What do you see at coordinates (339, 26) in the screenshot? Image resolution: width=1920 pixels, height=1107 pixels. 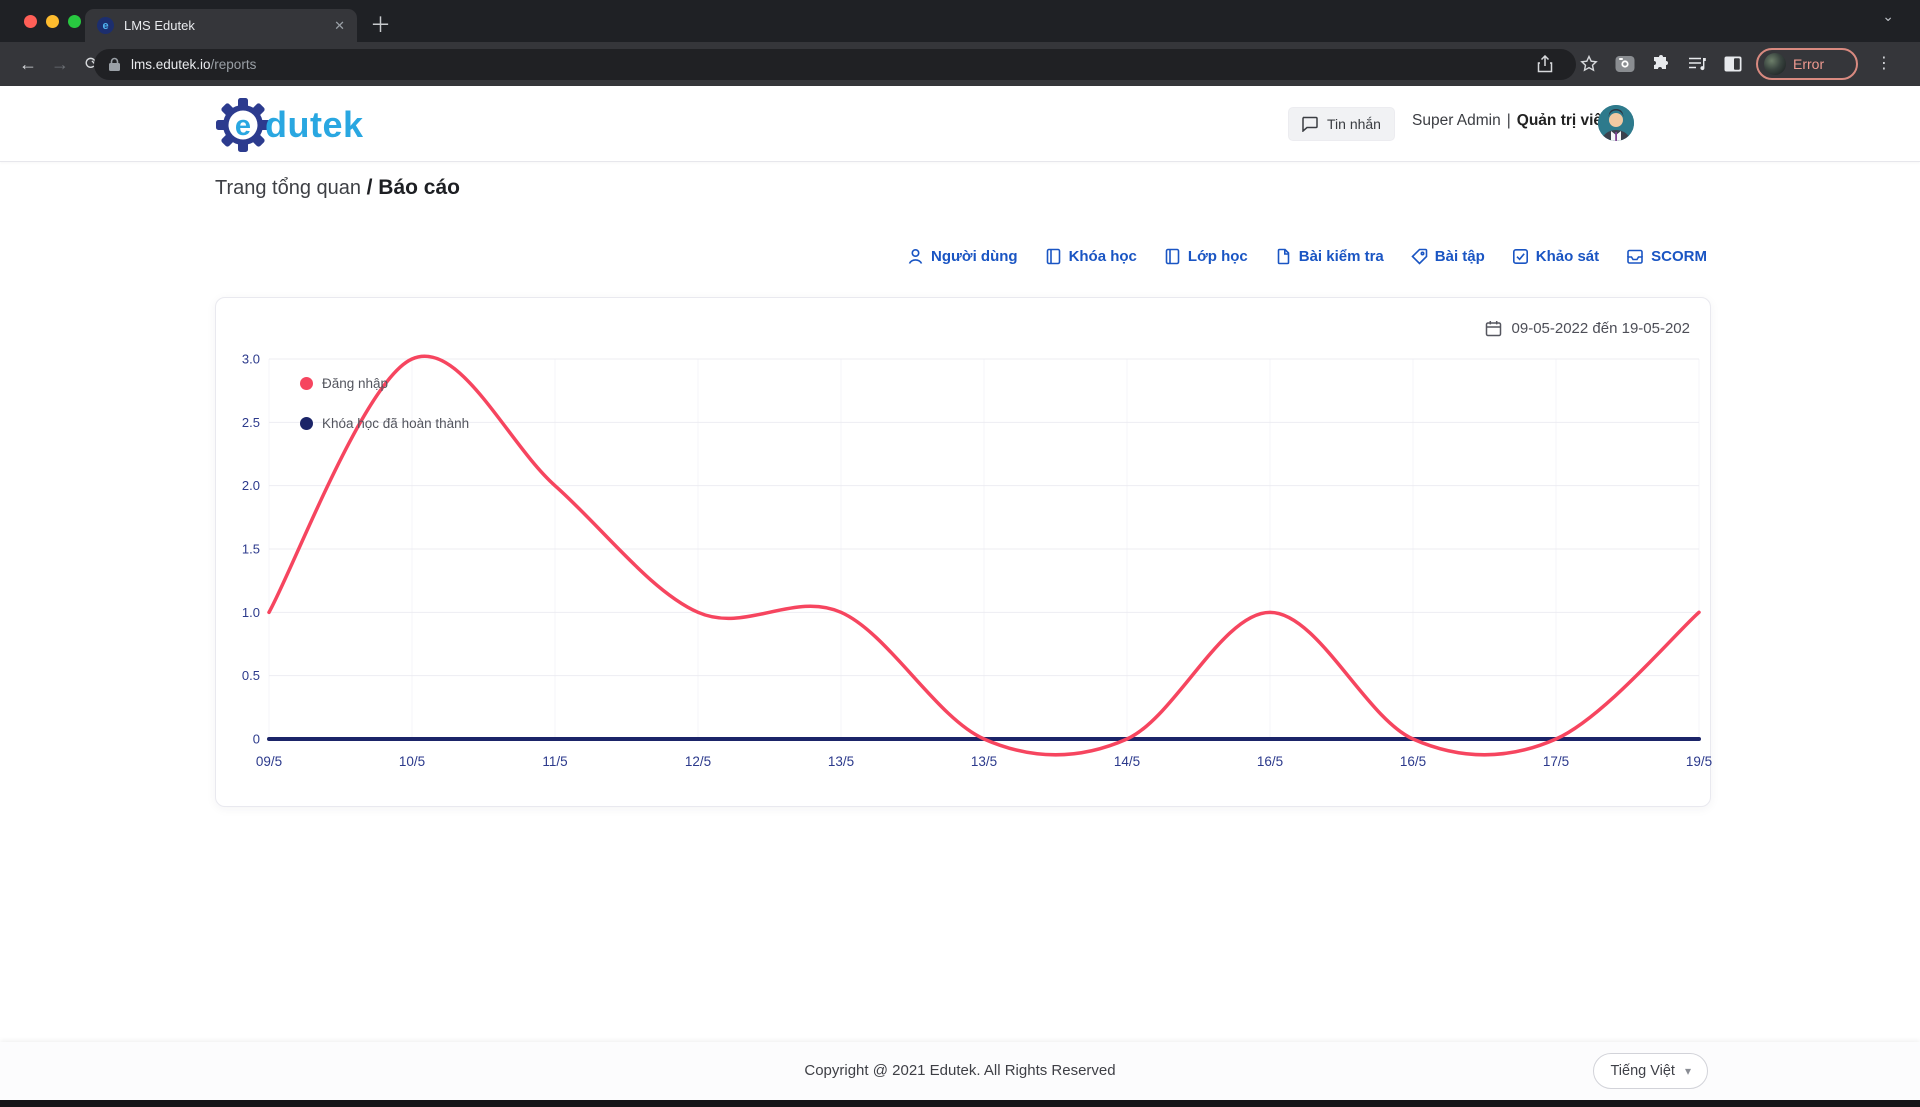 I see `tab-close-icon: ✕` at bounding box center [339, 26].